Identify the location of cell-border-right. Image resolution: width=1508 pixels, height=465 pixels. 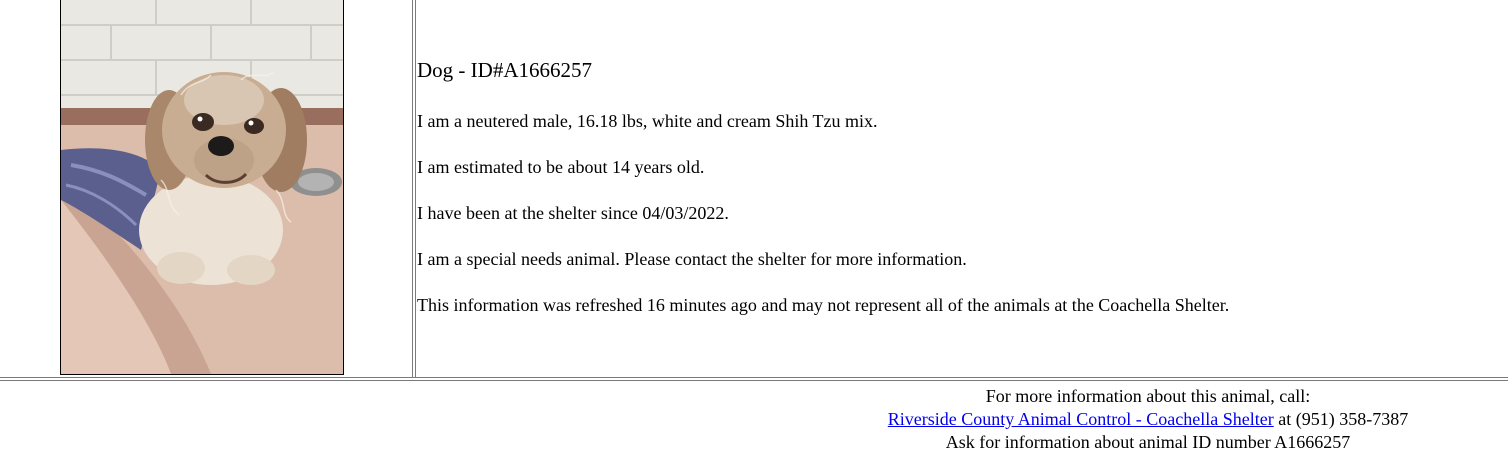
(415, 189).